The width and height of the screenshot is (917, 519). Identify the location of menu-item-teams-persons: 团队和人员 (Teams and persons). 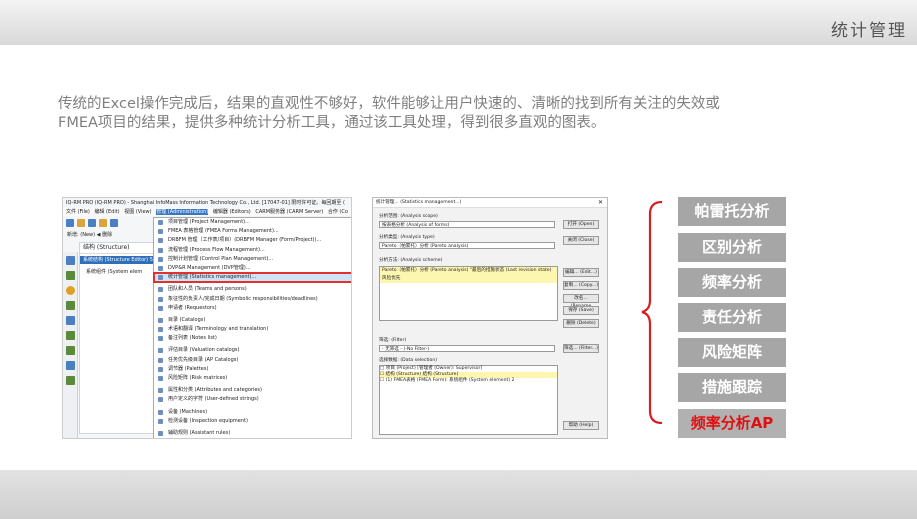
(252, 289).